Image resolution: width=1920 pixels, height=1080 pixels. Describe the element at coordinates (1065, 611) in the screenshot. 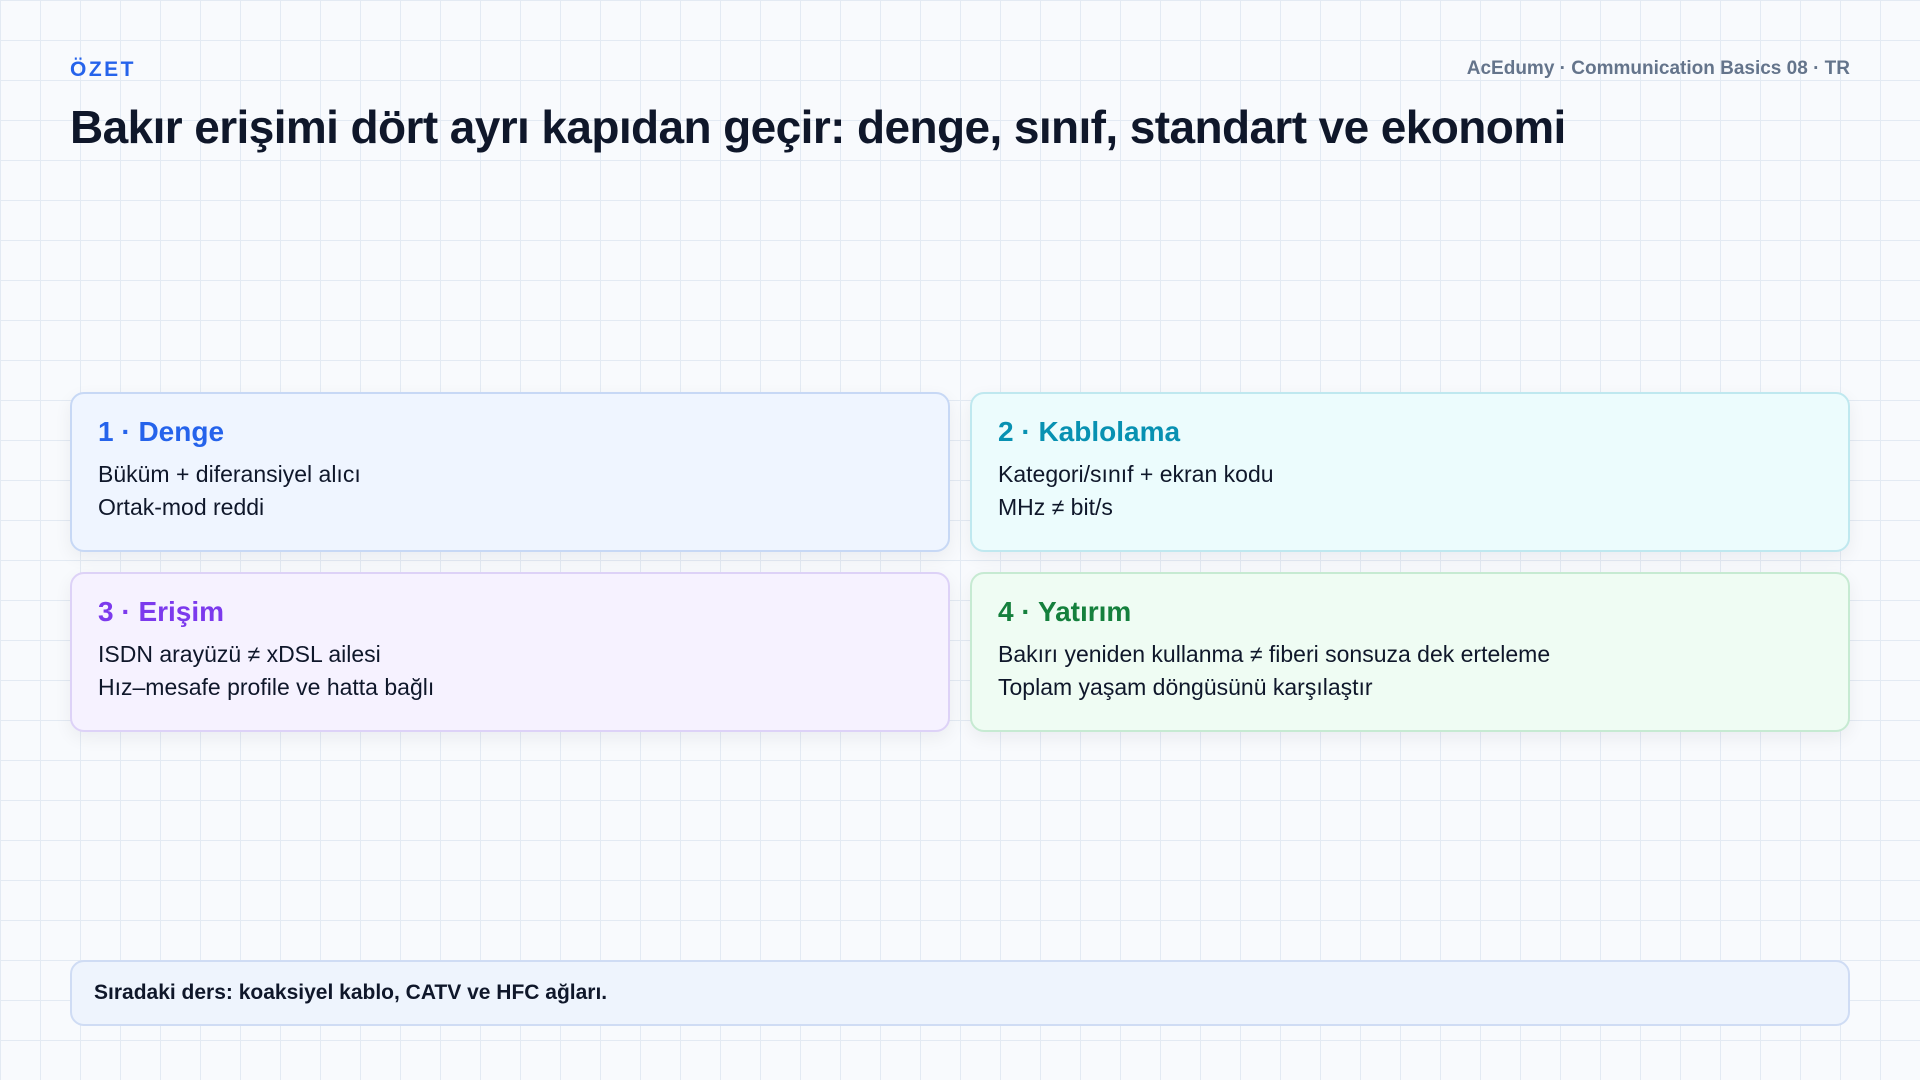

I see `card-title: 4 · Yatırım` at that location.